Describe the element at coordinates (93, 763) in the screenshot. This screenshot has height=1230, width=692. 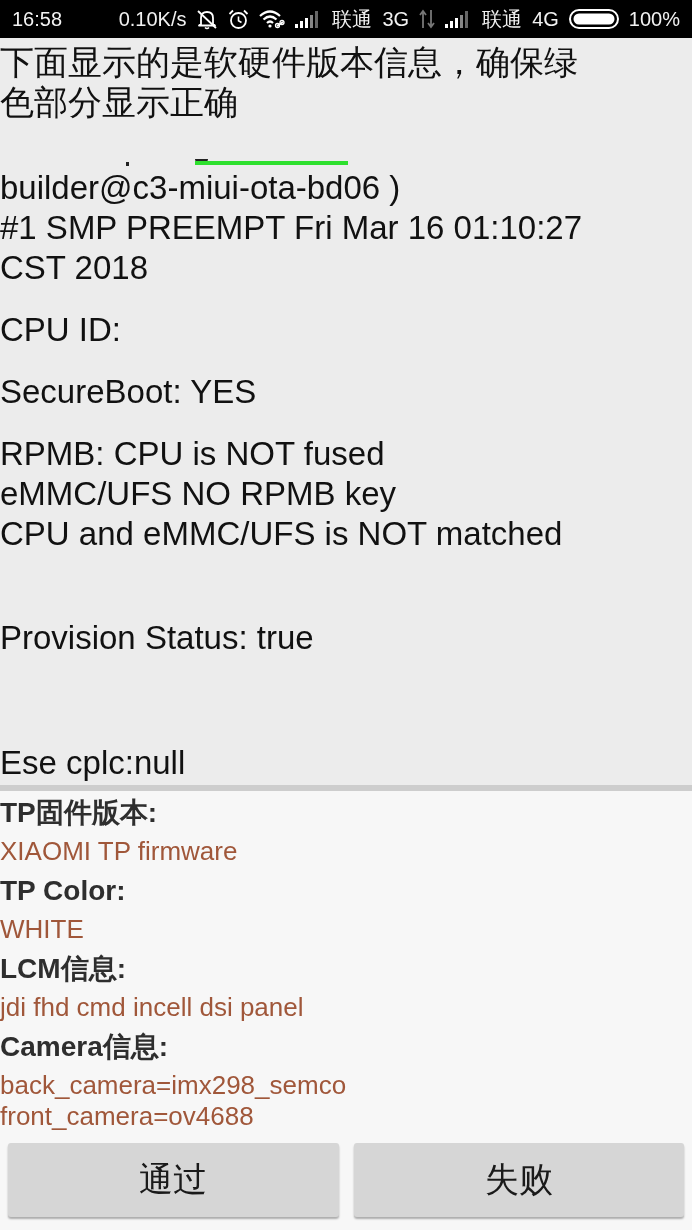
I see `info-text: Ese cplc:null` at that location.